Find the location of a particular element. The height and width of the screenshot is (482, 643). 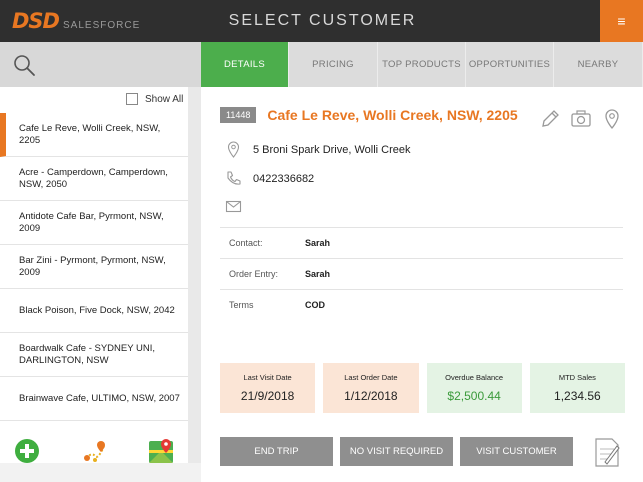

menu-button: ≡ is located at coordinates (621, 21).